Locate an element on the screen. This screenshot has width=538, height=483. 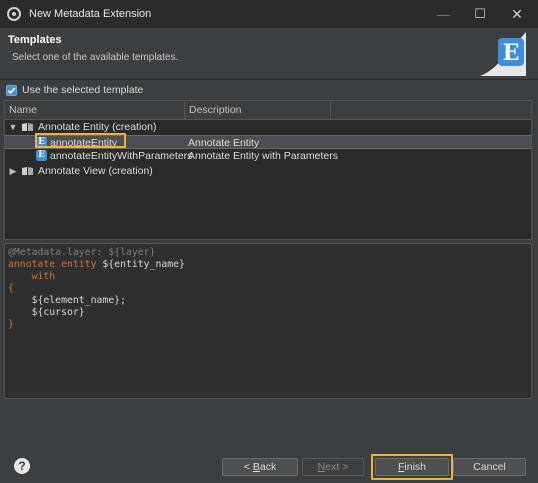
table-header: Name Description is located at coordinates (268, 110).